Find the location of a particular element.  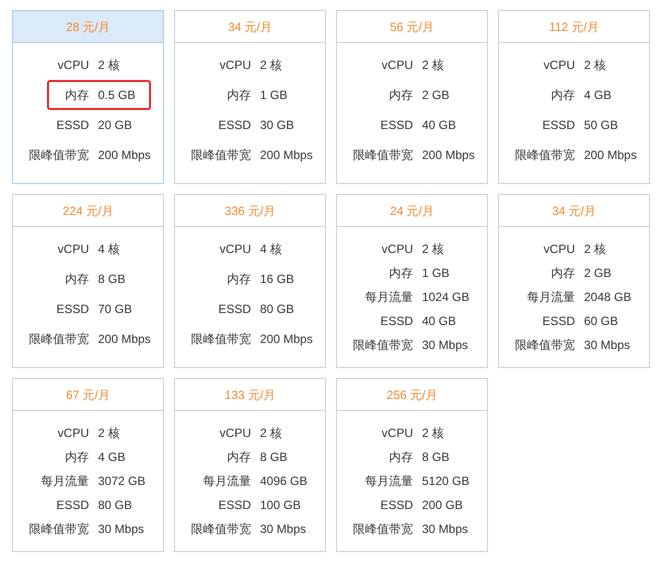

plan-card: 112 元/月 vCPU 2 核 内存 4 GB ESSD 50 GB 限峰值带宽 200 Mbps is located at coordinates (574, 97).